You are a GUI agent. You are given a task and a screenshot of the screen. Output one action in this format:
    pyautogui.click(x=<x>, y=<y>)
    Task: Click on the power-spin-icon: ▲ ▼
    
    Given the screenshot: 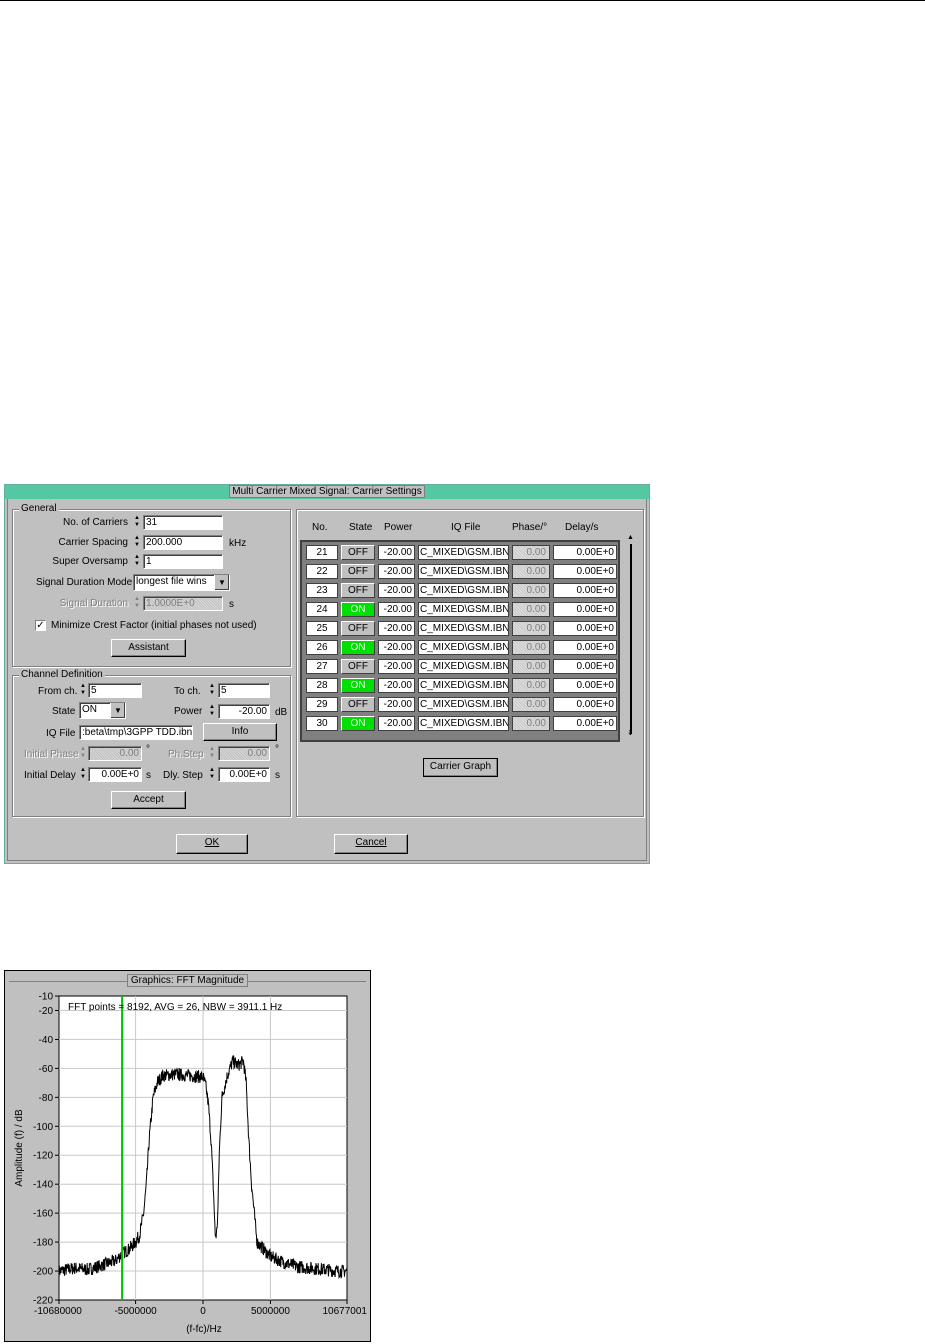 What is the action you would take?
    pyautogui.click(x=212, y=711)
    